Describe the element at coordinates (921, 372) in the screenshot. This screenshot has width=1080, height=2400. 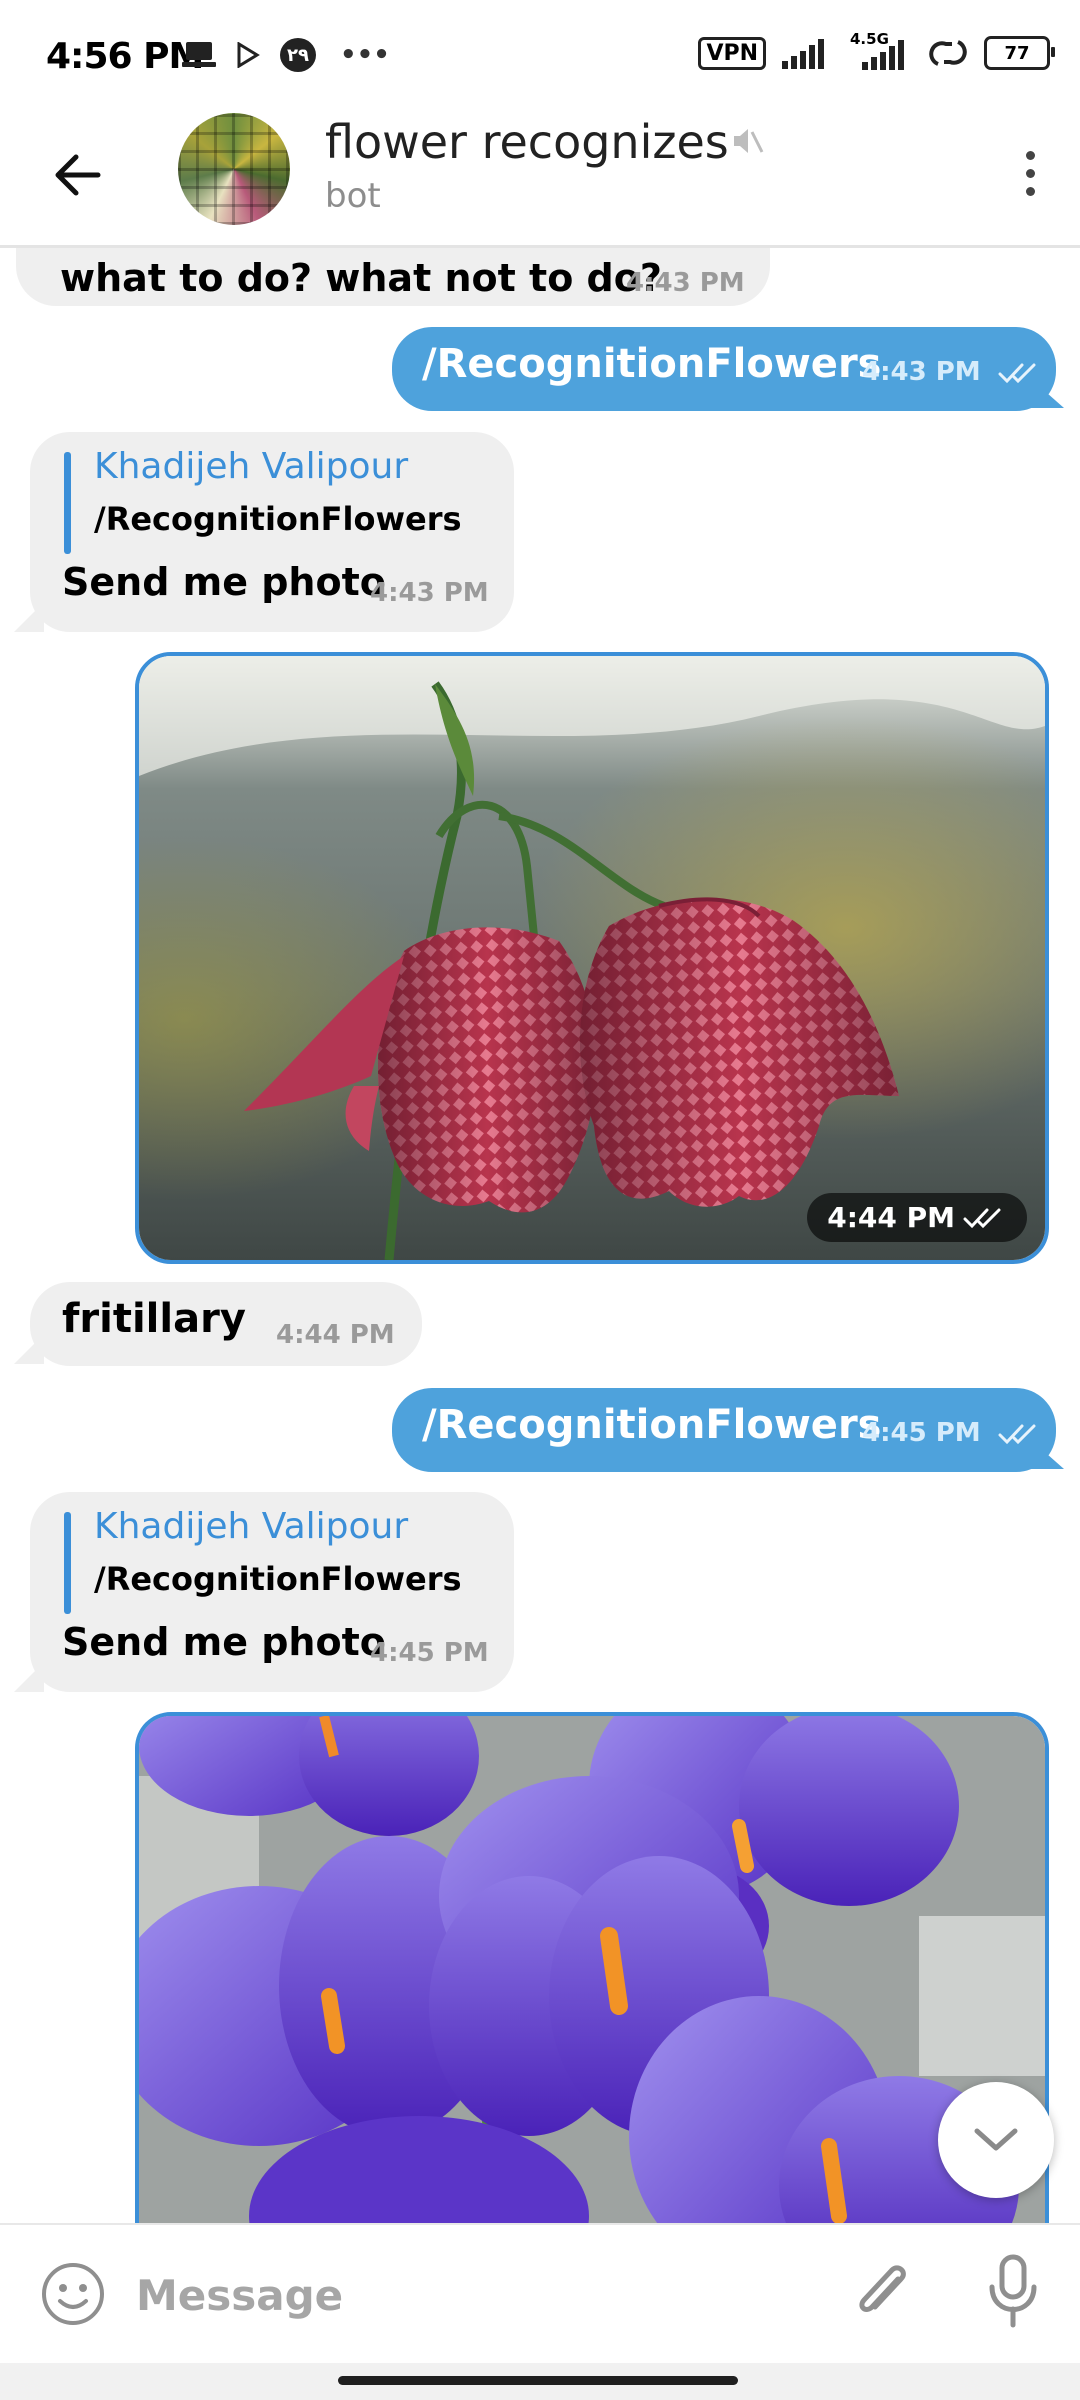
I see `time-label: 4:43 PM` at that location.